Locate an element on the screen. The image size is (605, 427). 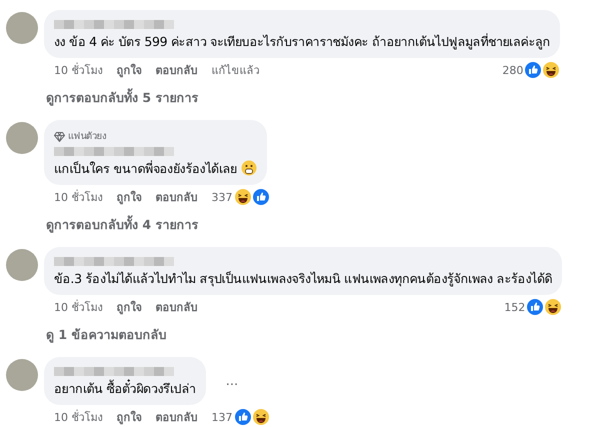
comment-text: ข้อ.3 ร้องไม่ได้แล้วไปทำไม สรุปเป็นแฟนเพลงจริงไหมนิ แฟนเพลงทุกคนต้องรู้จักเพลง ละร้องได้ดิ is located at coordinates (303, 278).